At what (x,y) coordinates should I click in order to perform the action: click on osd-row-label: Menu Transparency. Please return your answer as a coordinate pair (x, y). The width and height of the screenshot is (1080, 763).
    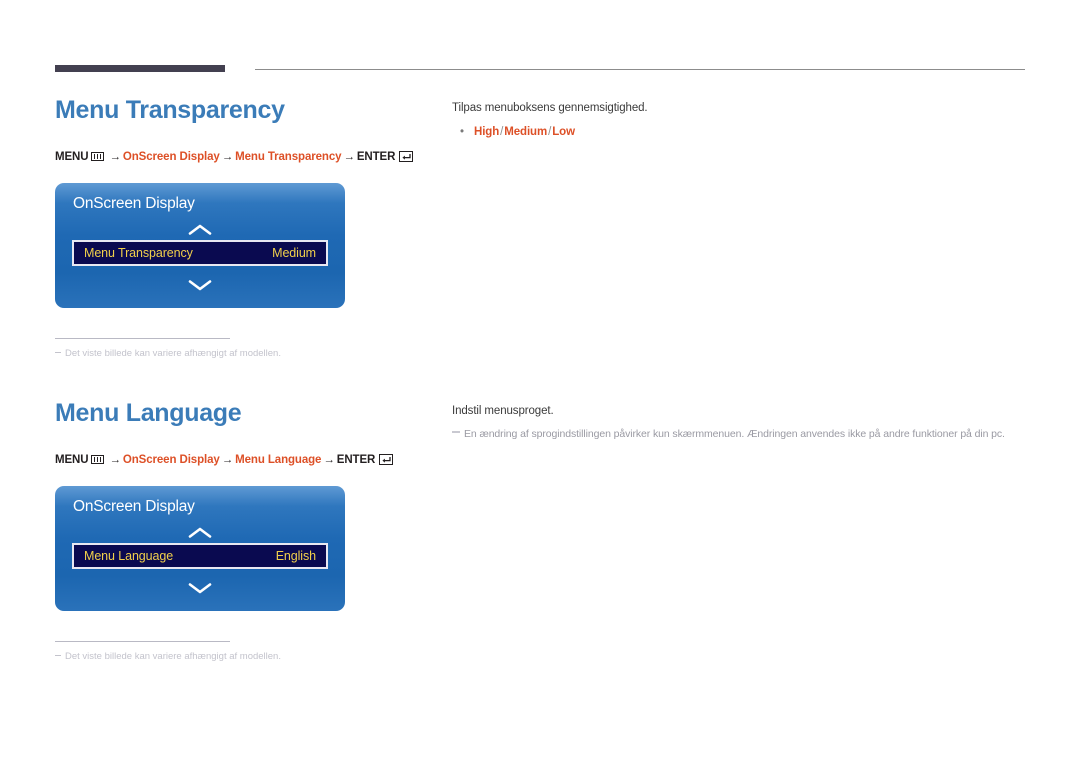
    Looking at the image, I should click on (138, 253).